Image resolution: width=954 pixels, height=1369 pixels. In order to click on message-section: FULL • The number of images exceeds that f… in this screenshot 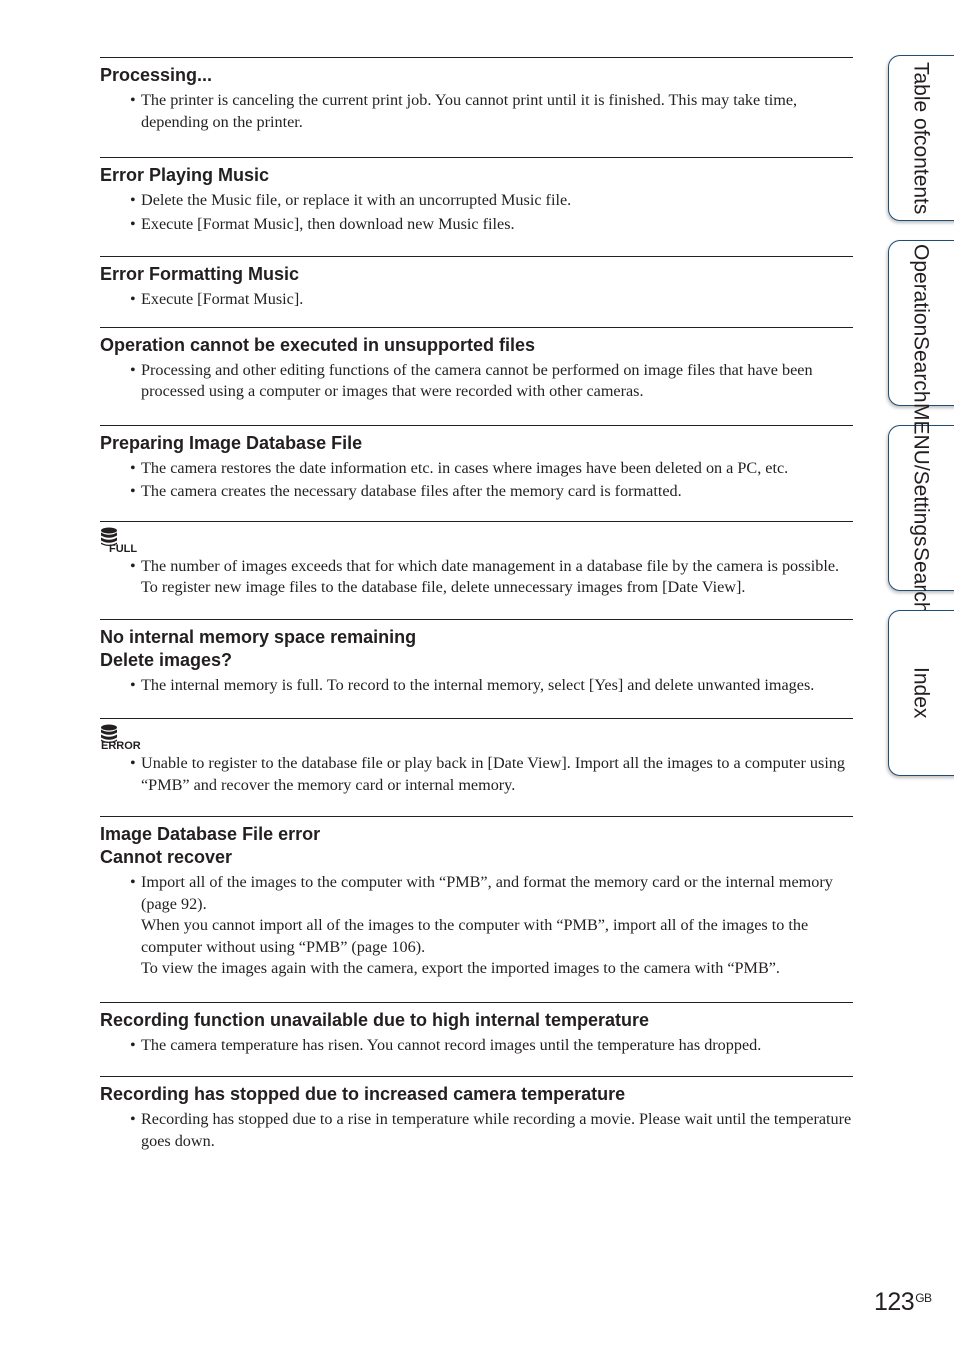, I will do `click(476, 569)`.